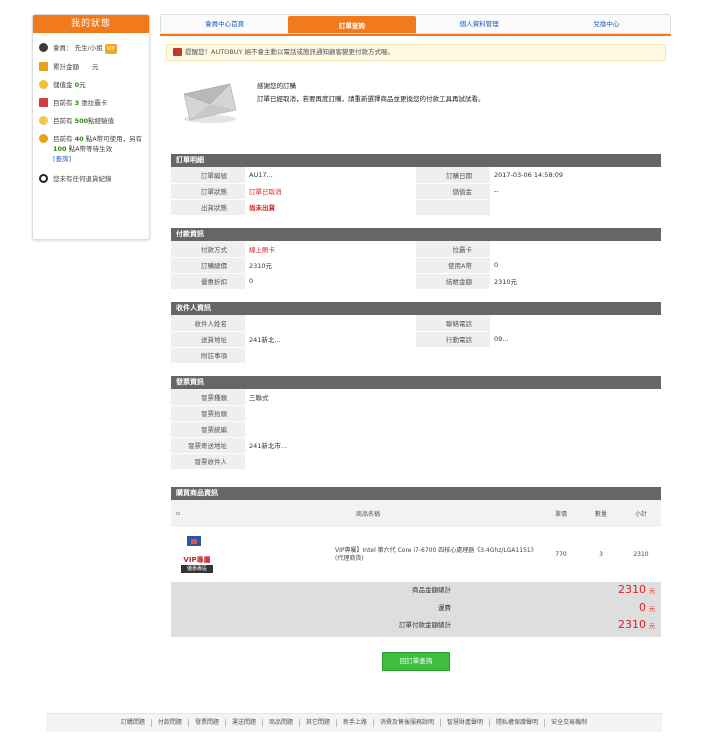 Image resolution: width=720 pixels, height=736 pixels. I want to click on logo-text: VIP專屬, so click(197, 559).